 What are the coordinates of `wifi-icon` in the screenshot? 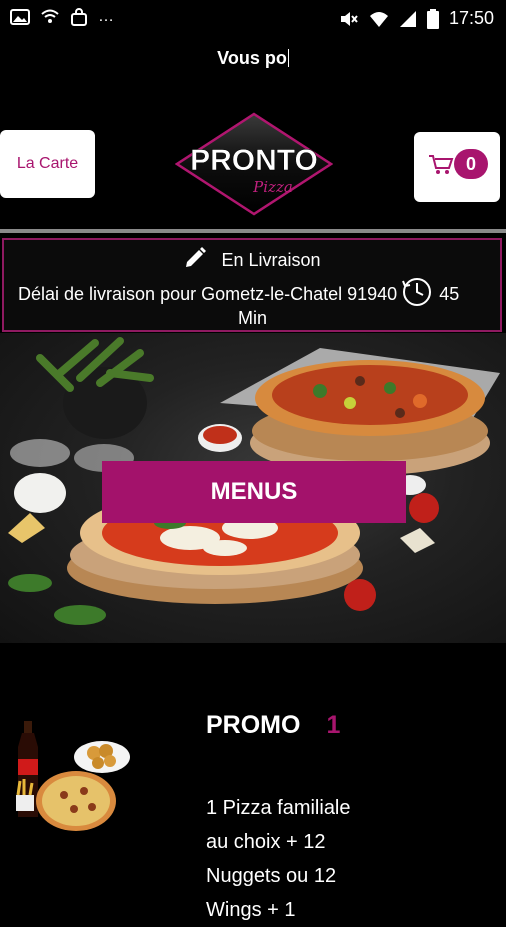 It's located at (378, 19).